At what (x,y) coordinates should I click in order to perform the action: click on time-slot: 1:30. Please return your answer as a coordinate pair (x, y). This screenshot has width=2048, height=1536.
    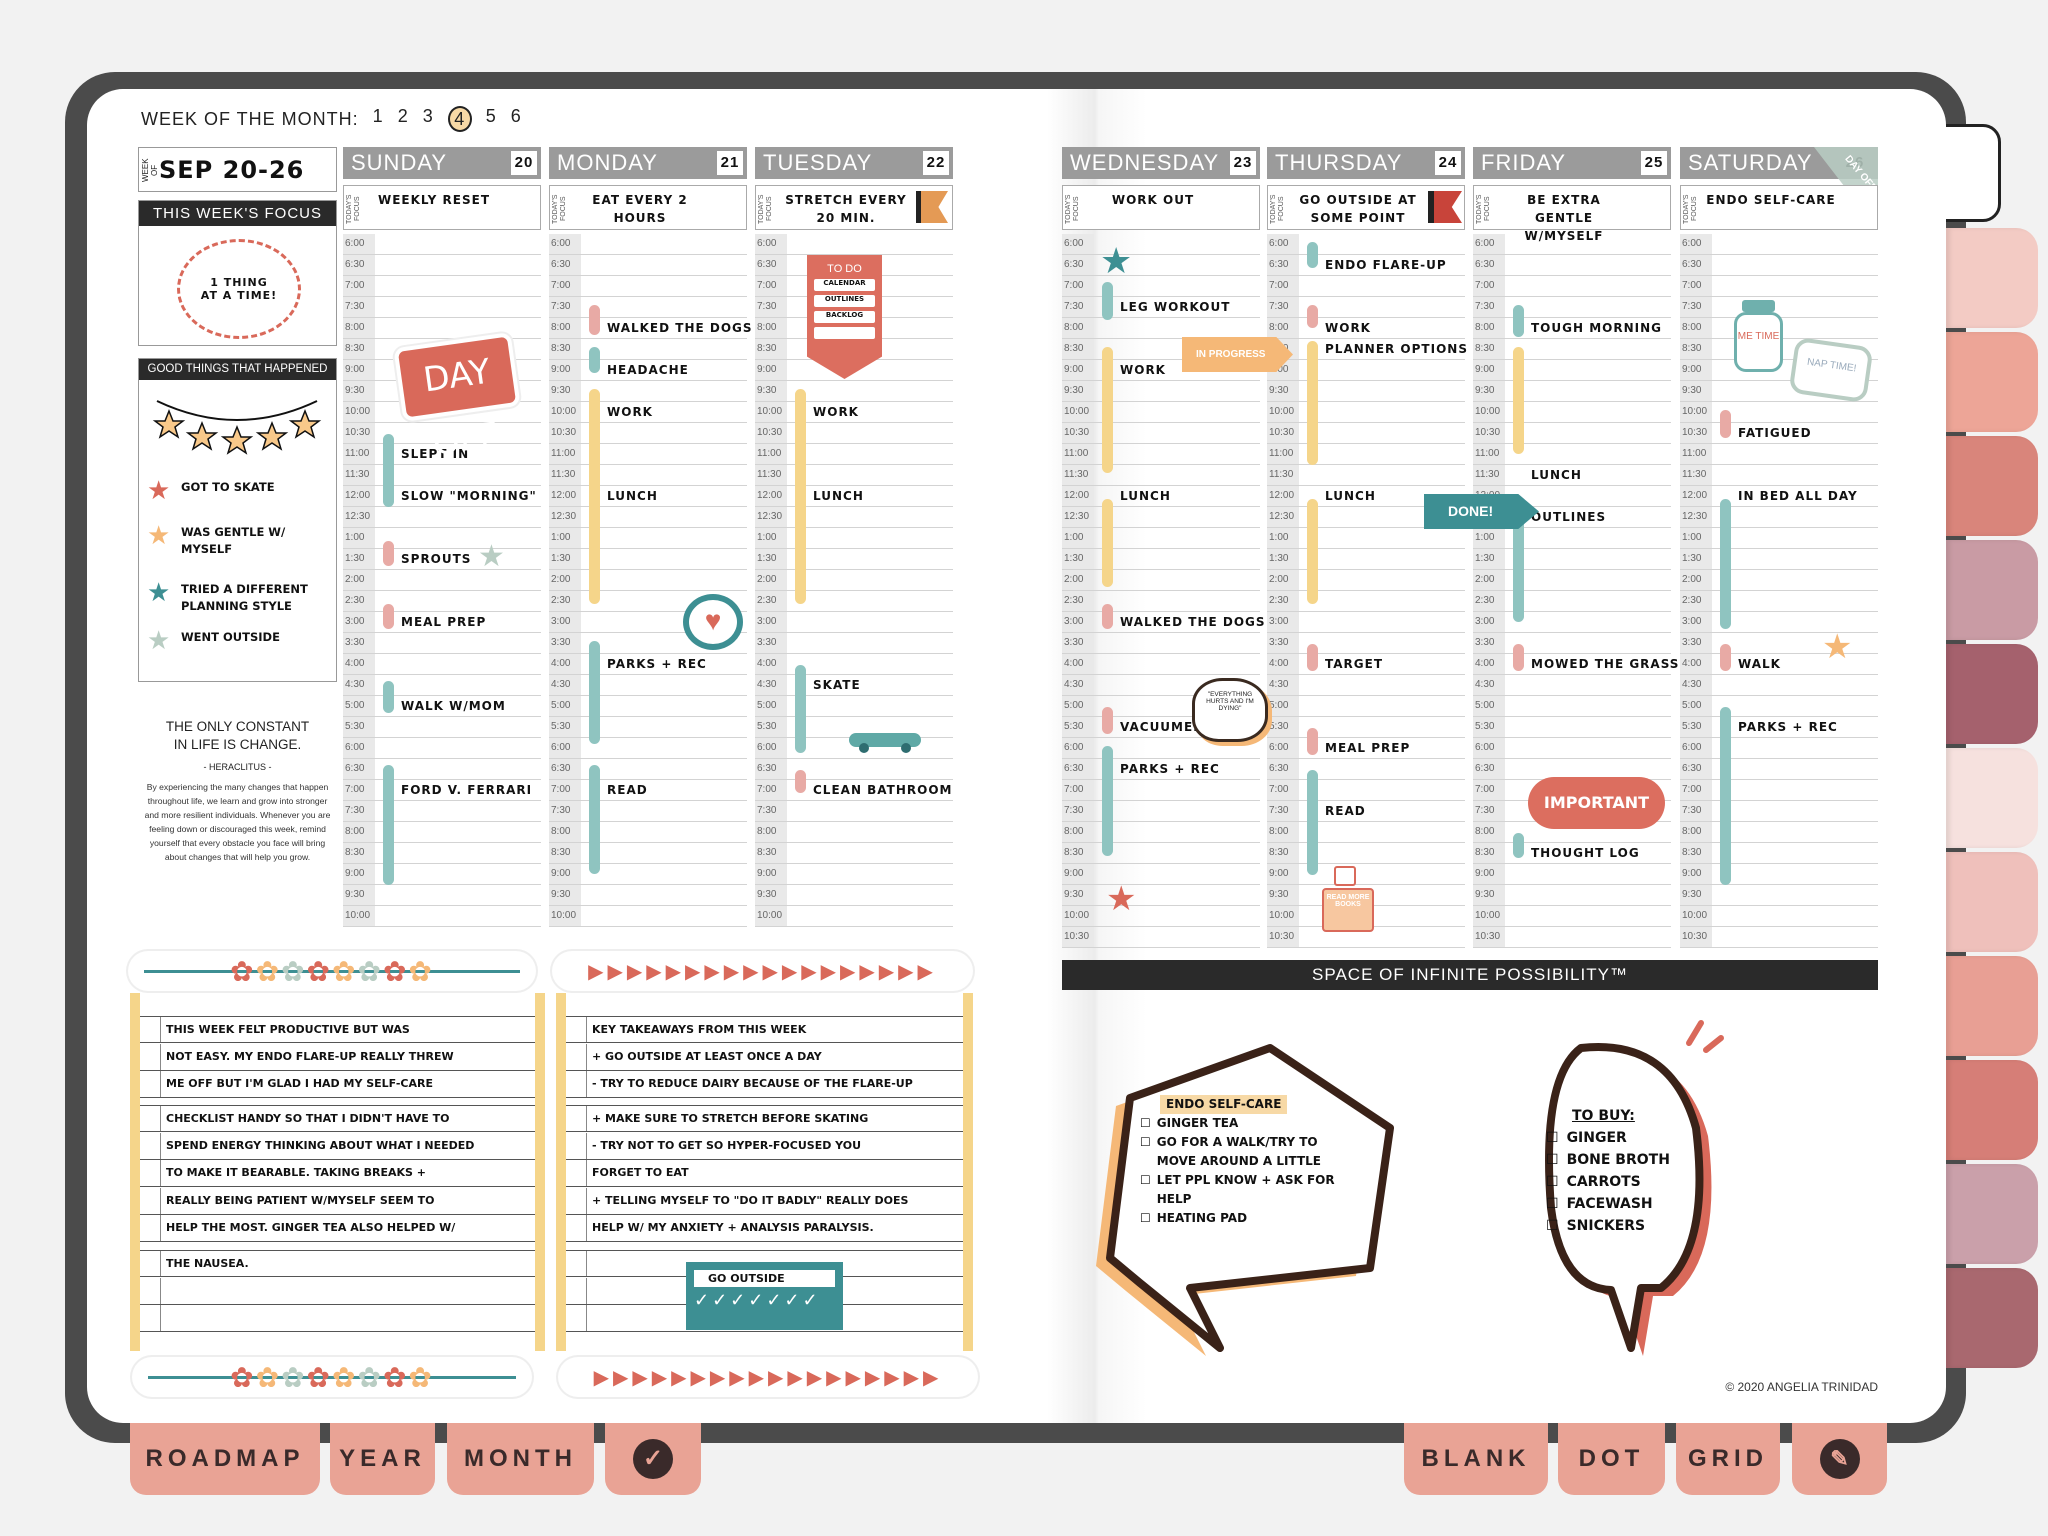
    Looking at the image, I should click on (854, 559).